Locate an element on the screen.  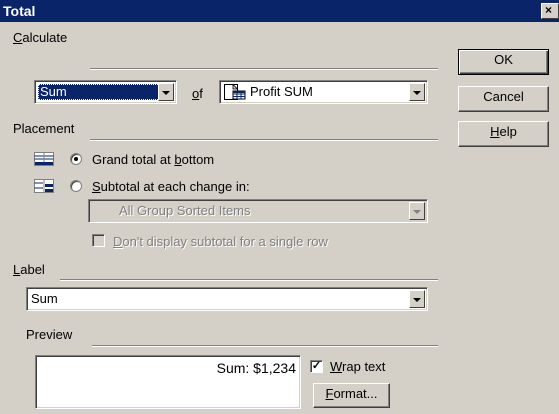
subtotal-layout-icon is located at coordinates (44, 186).